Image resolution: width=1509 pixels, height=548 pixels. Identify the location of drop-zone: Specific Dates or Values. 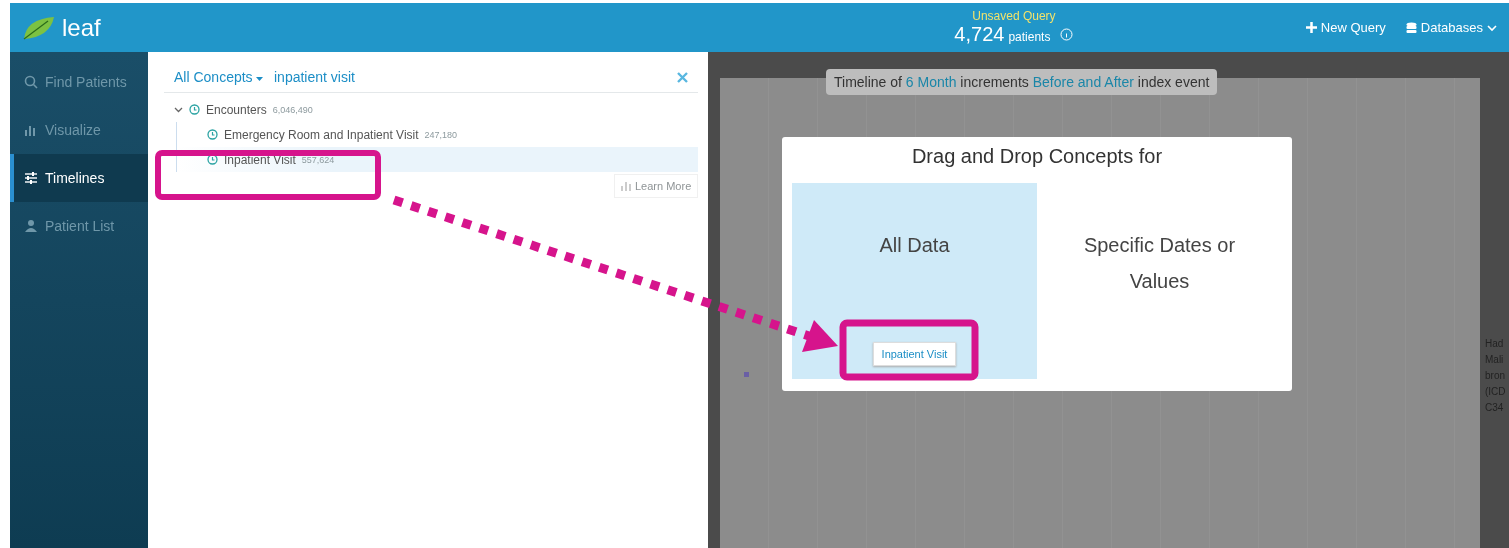
(1159, 281).